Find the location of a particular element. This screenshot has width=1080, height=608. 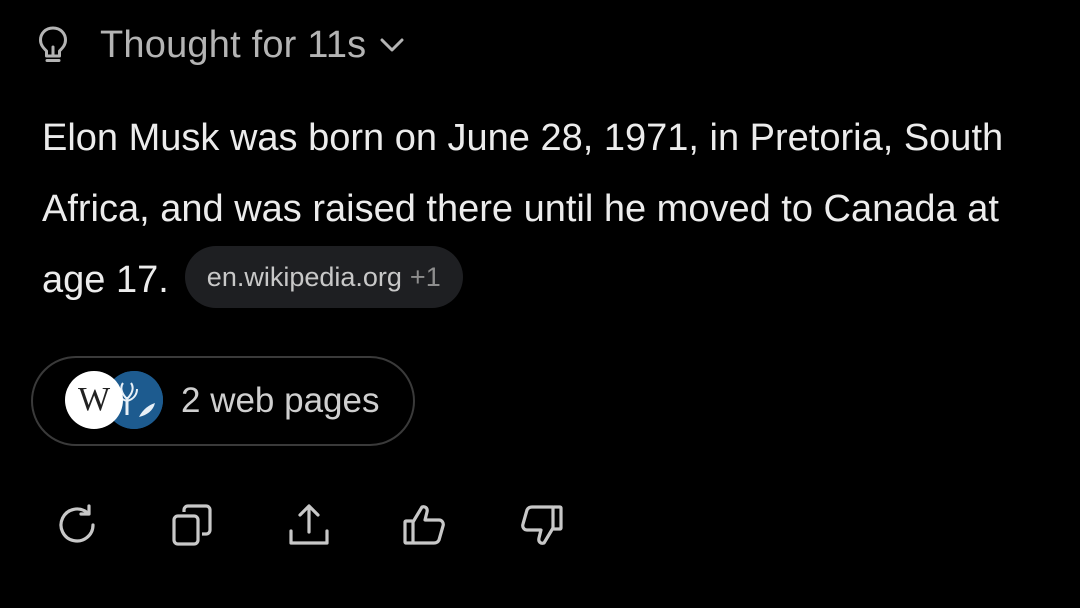

thumbs-down-icon is located at coordinates (542, 525).